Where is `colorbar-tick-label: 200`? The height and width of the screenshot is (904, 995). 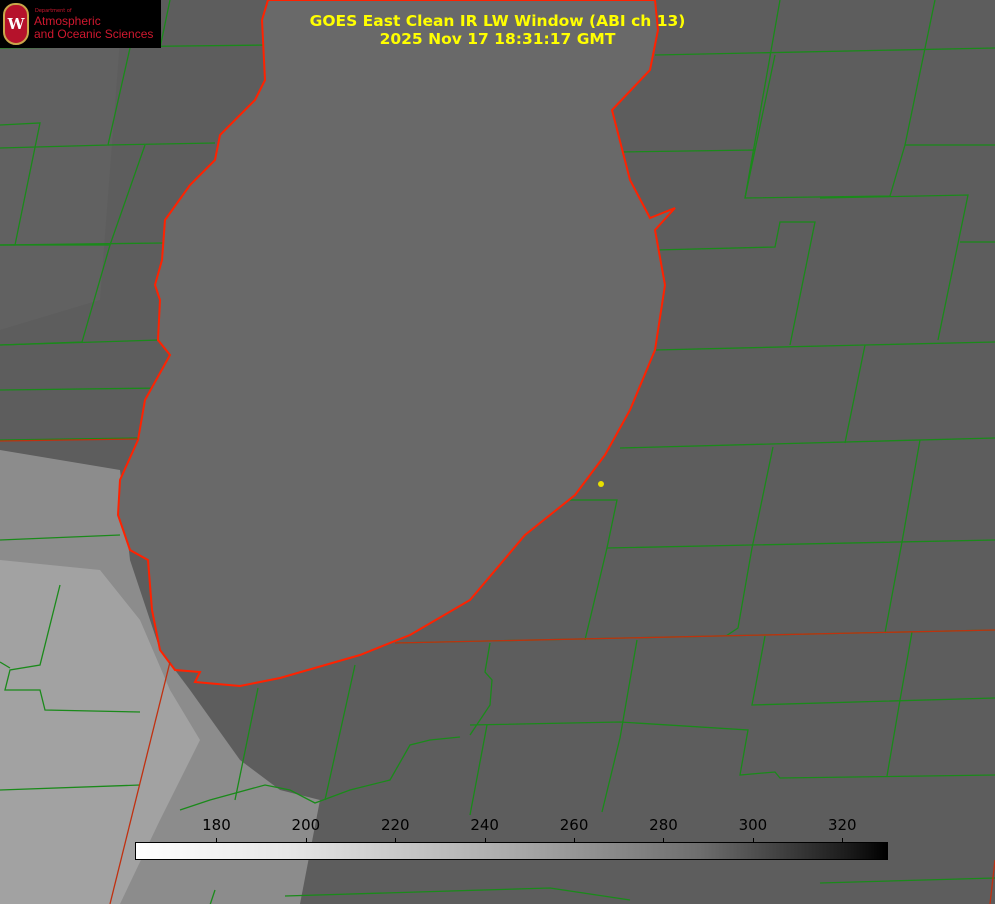 colorbar-tick-label: 200 is located at coordinates (306, 825).